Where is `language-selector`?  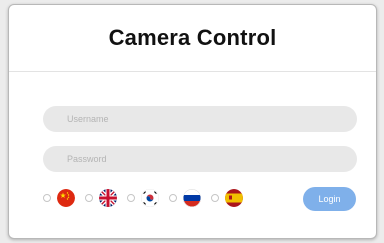 language-selector is located at coordinates (148, 198).